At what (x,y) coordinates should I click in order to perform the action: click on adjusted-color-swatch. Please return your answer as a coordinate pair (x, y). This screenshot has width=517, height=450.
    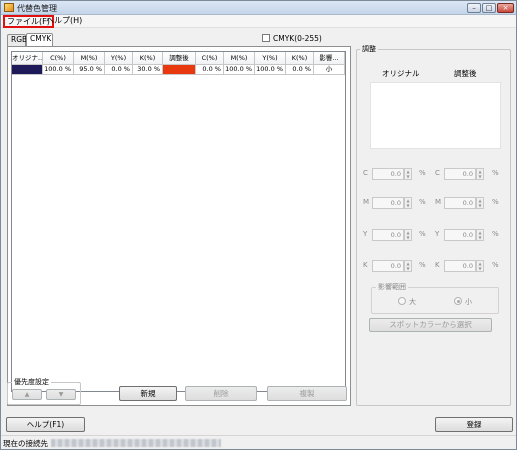
    Looking at the image, I should click on (179, 70).